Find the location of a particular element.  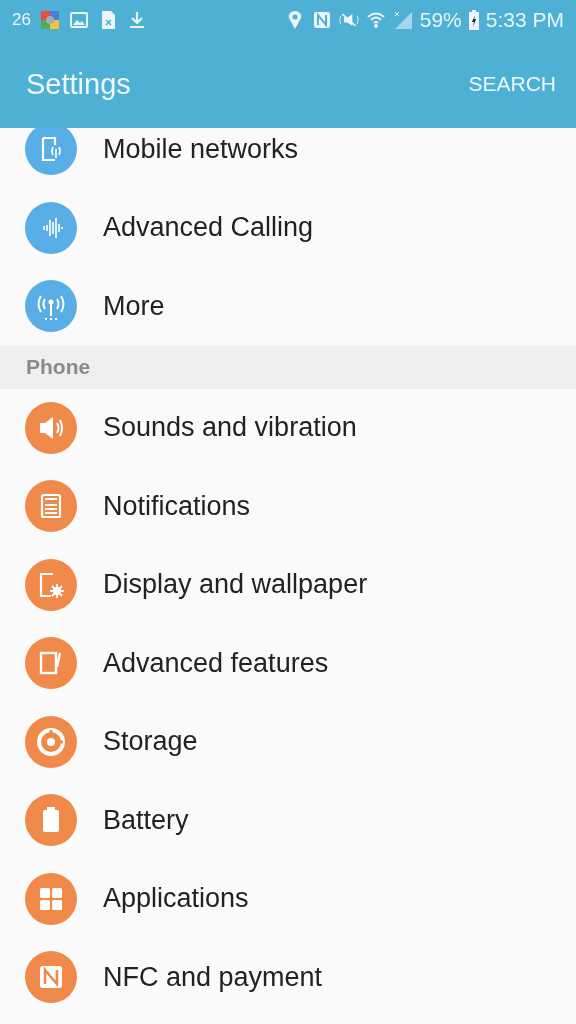

item-label: Display and wallpaper is located at coordinates (235, 585).